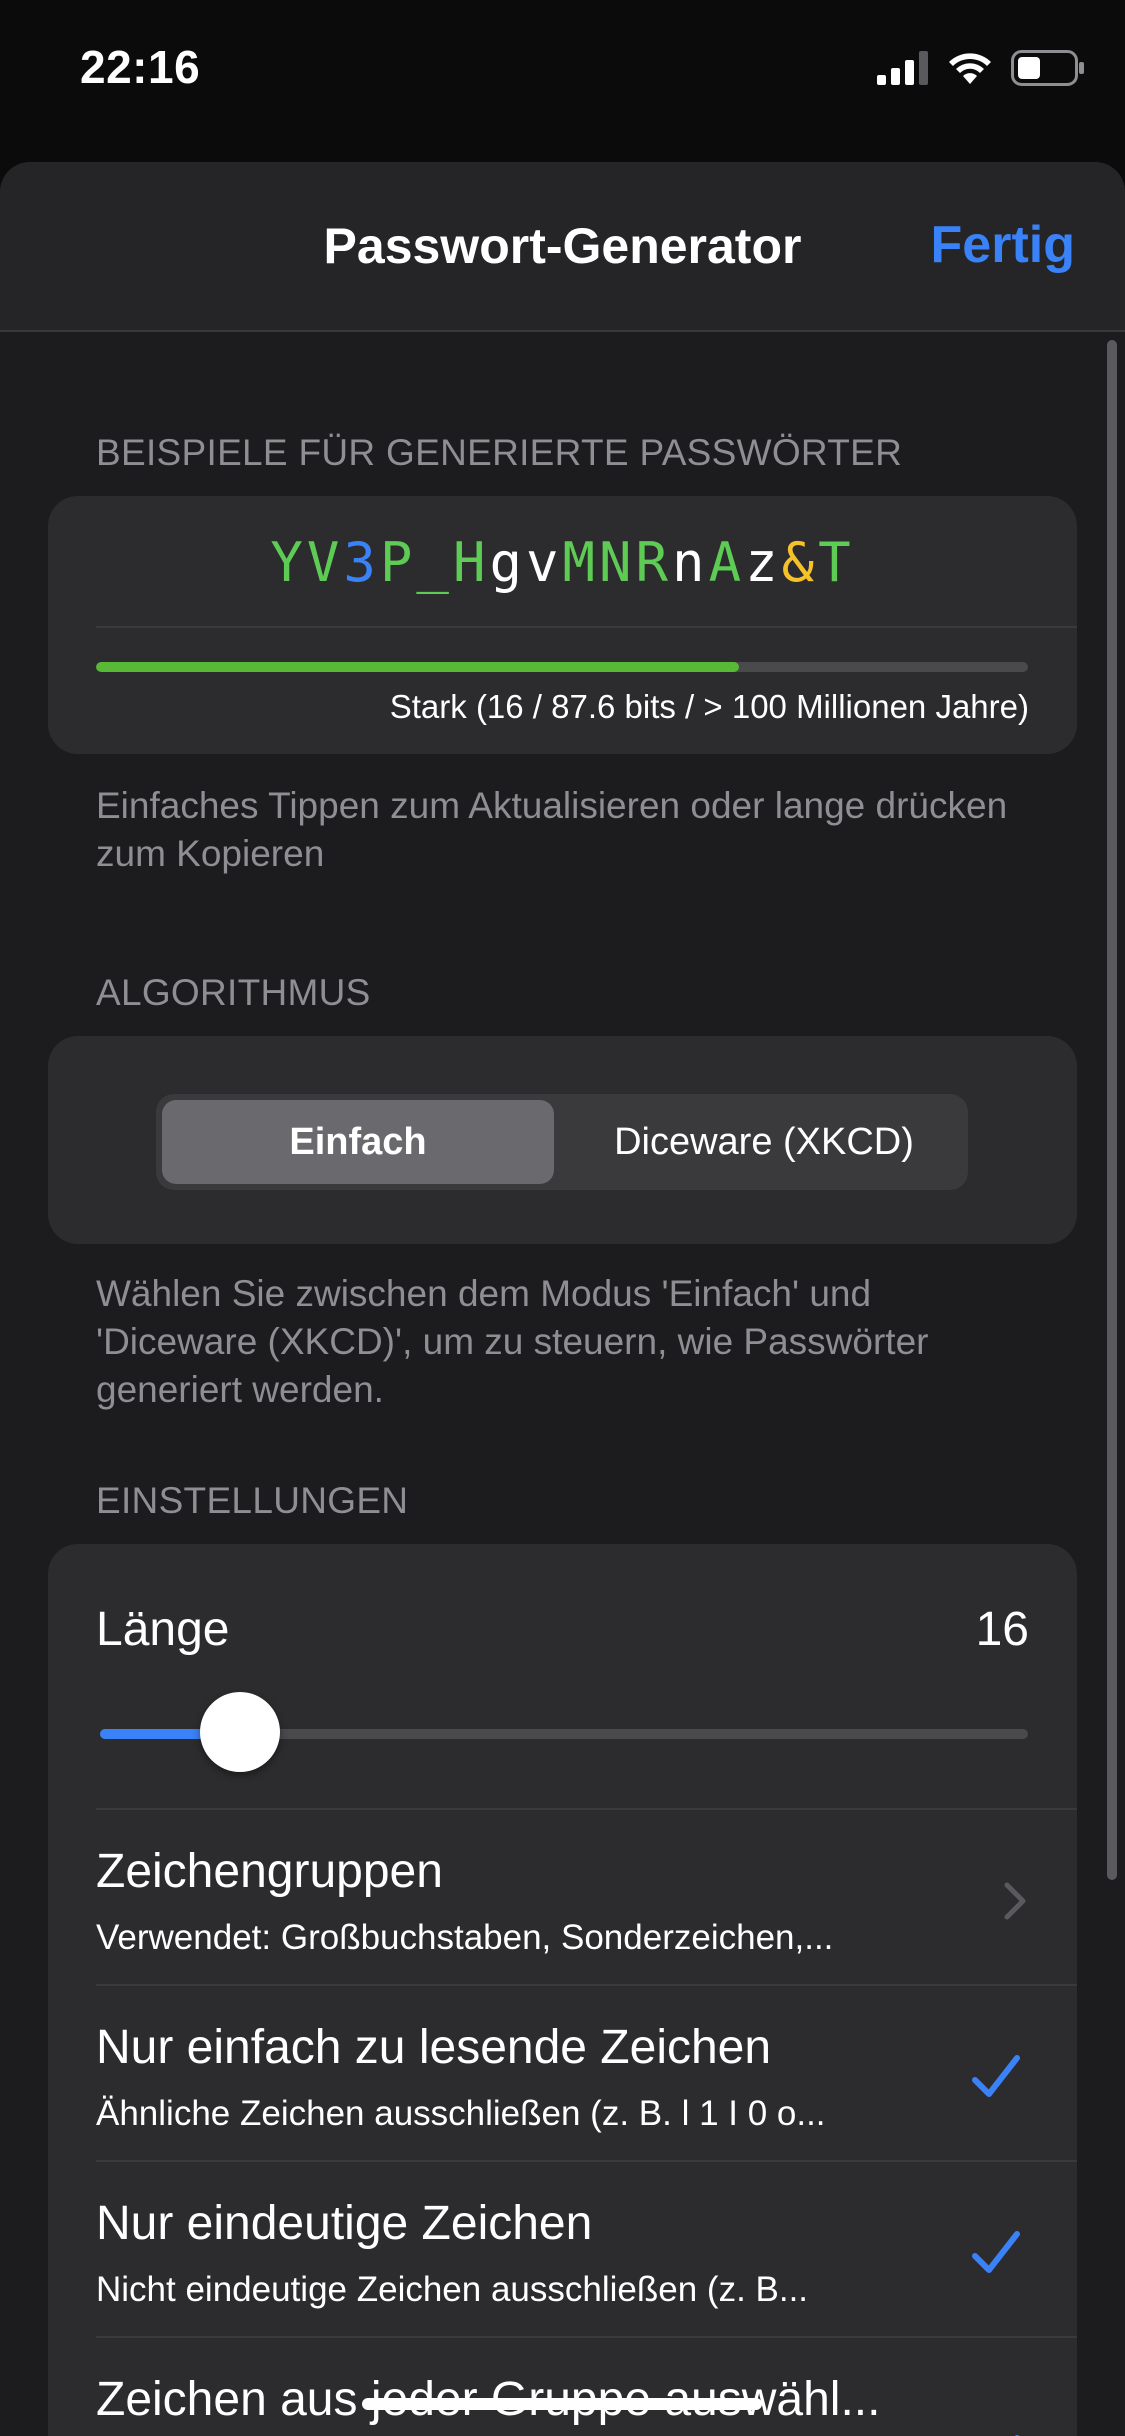  Describe the element at coordinates (690, 562) in the screenshot. I see `password-segment: n` at that location.